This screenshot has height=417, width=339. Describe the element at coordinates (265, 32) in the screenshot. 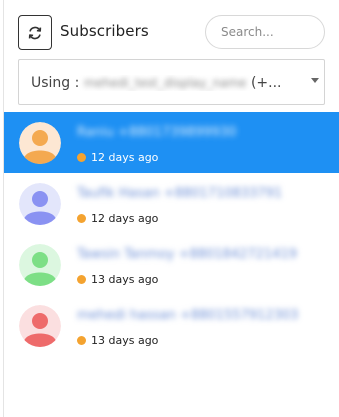

I see `search-input` at that location.